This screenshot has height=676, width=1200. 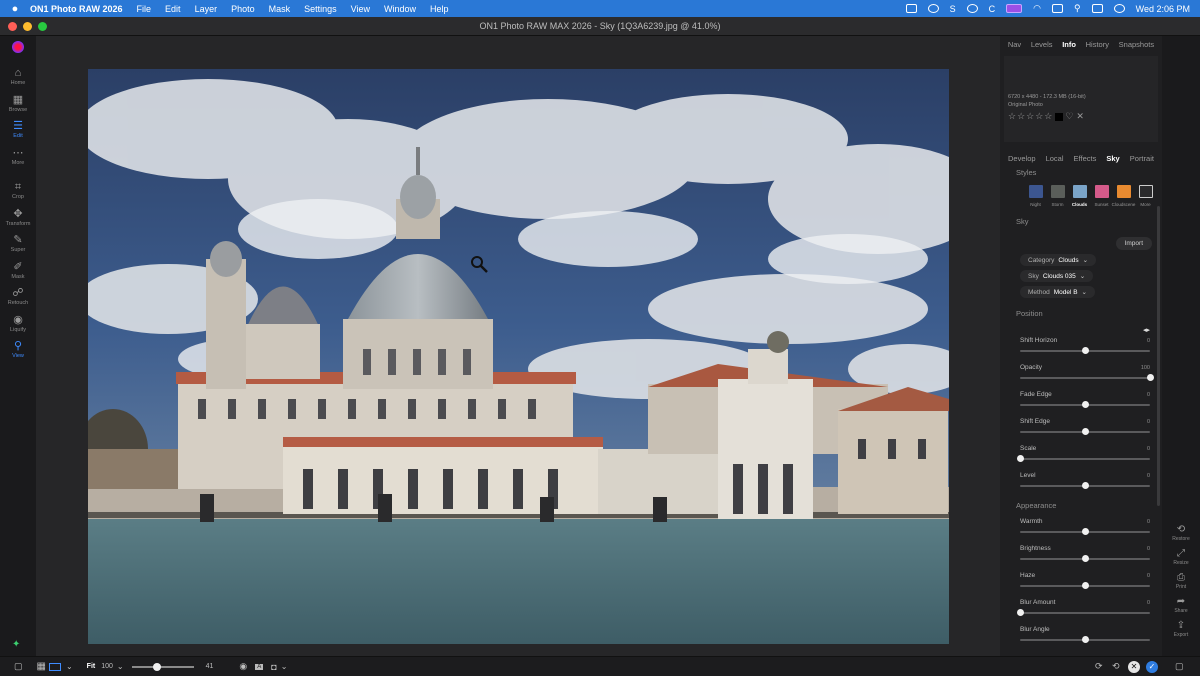 What do you see at coordinates (15, 9) in the screenshot?
I see `apple-menu-icon: ●` at bounding box center [15, 9].